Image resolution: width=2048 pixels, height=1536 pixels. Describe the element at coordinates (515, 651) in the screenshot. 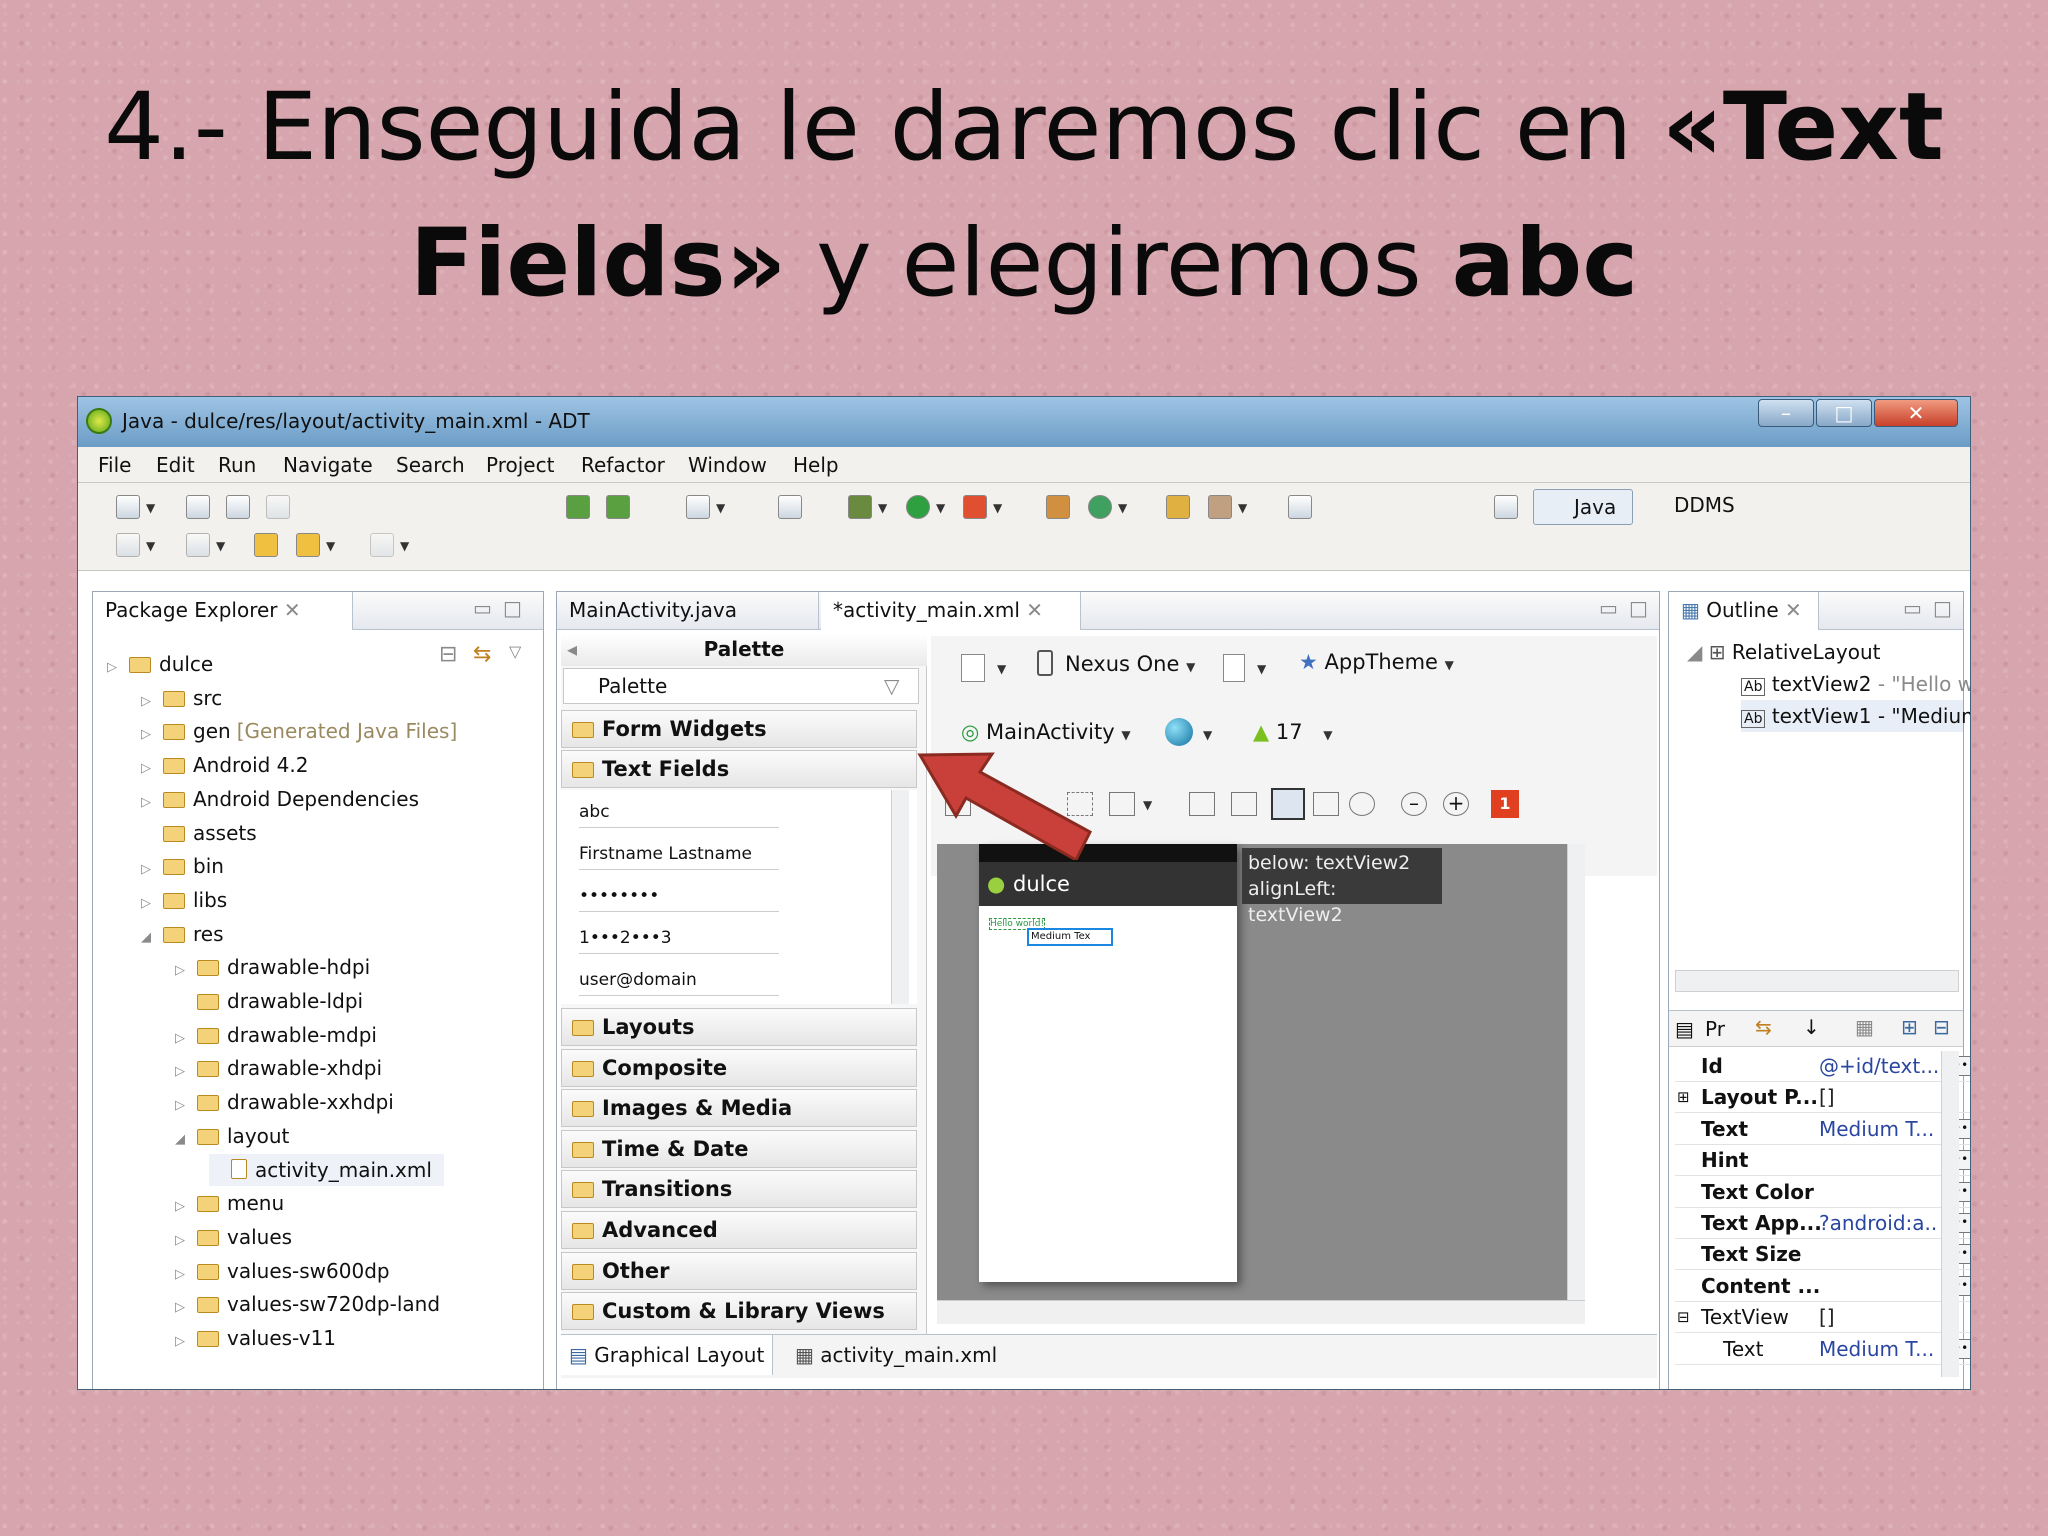

I see `view-menu-icon: ▽` at that location.